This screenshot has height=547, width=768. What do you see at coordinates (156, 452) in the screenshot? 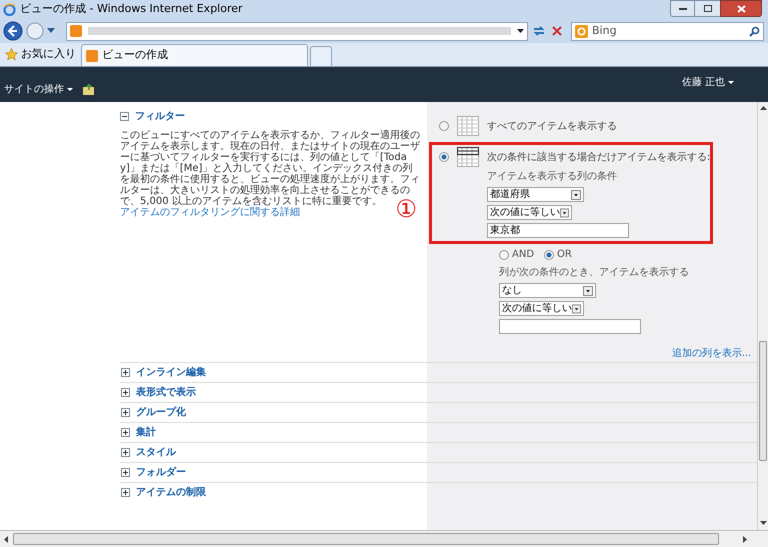
I see `section-title: スタイル` at bounding box center [156, 452].